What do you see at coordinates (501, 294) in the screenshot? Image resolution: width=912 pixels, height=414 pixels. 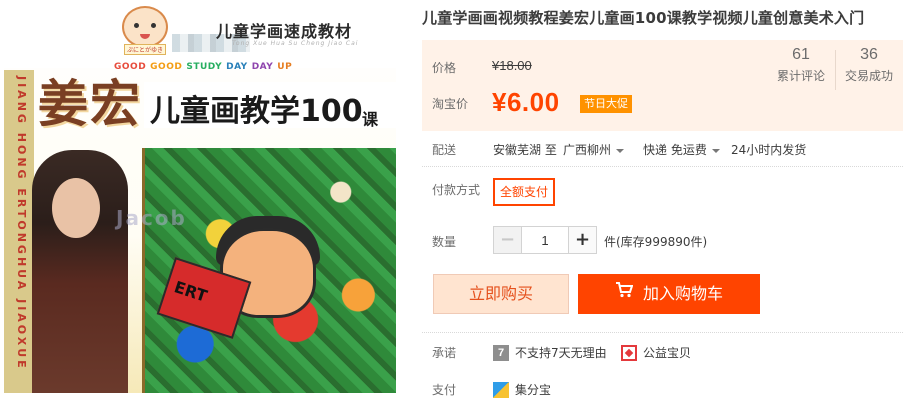 I see `buy-now-button: 立即购买` at bounding box center [501, 294].